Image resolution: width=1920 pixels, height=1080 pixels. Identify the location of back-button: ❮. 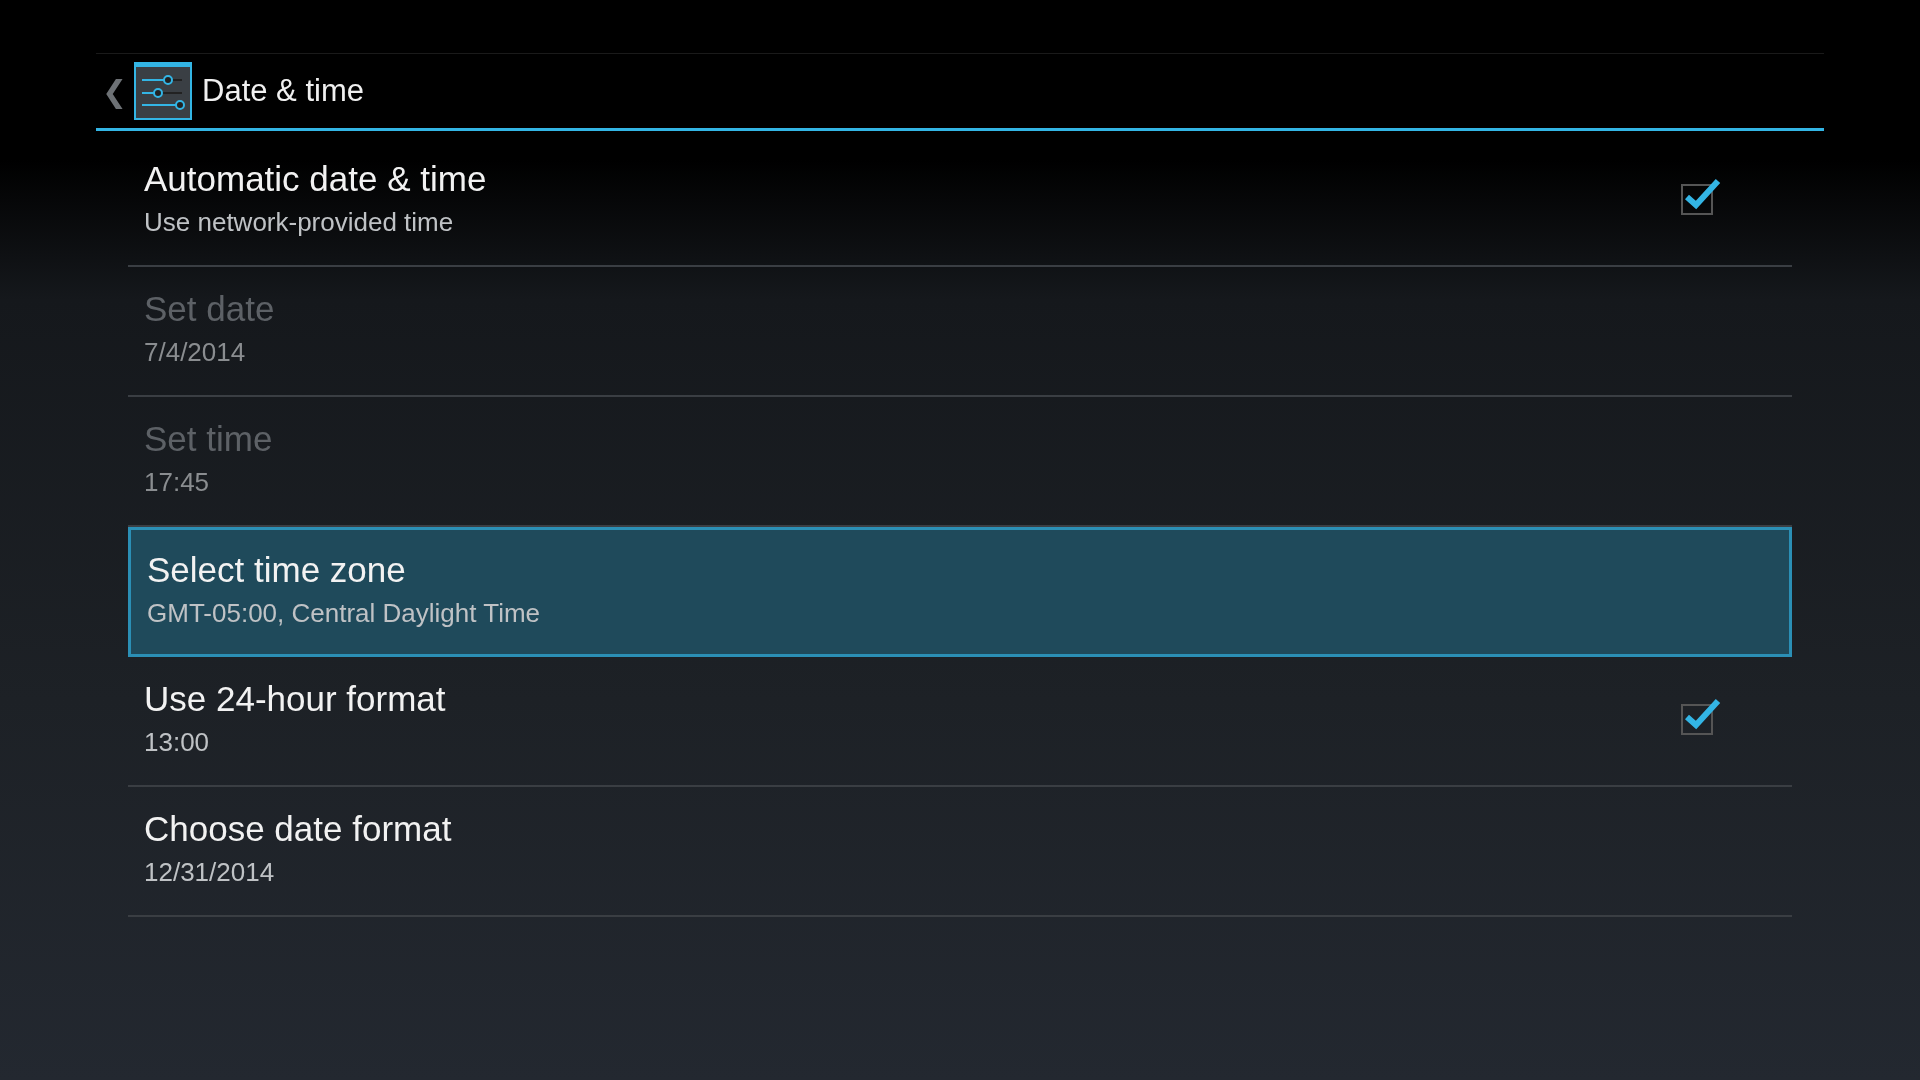
(113, 91).